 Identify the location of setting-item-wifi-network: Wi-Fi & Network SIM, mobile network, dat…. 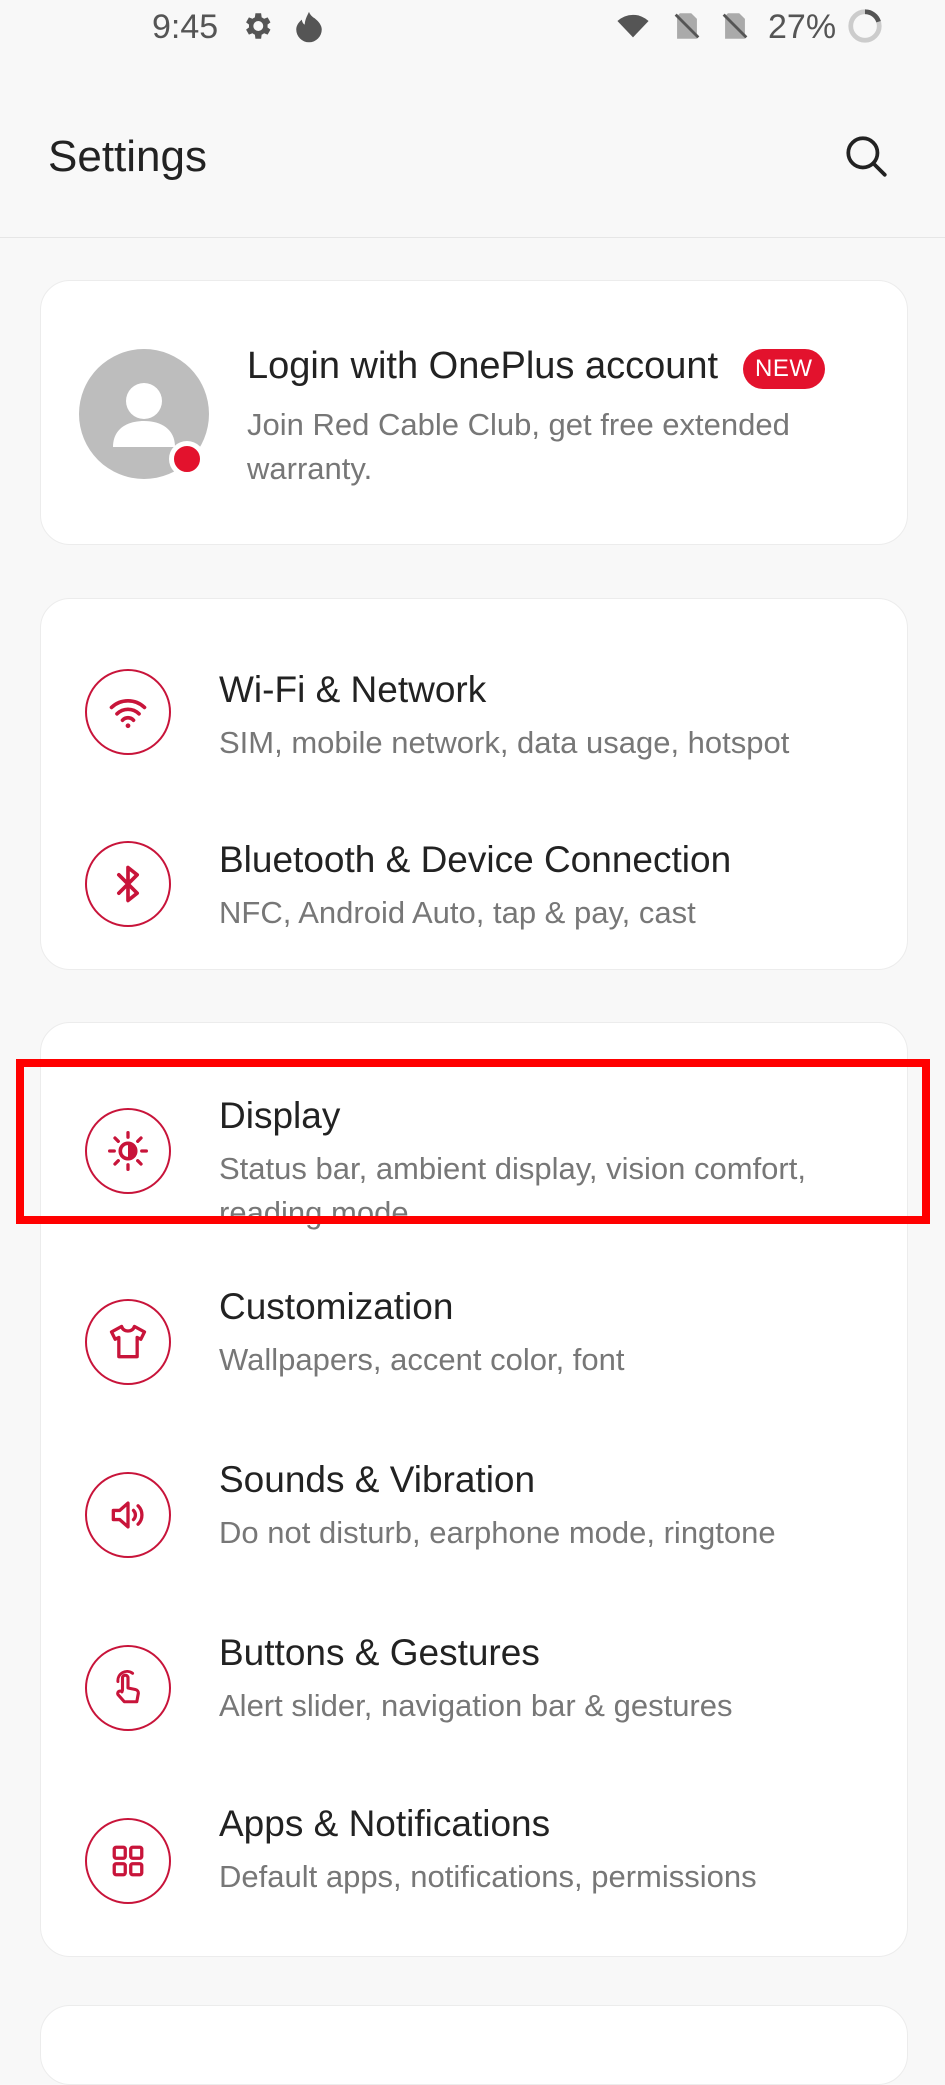
(475, 709).